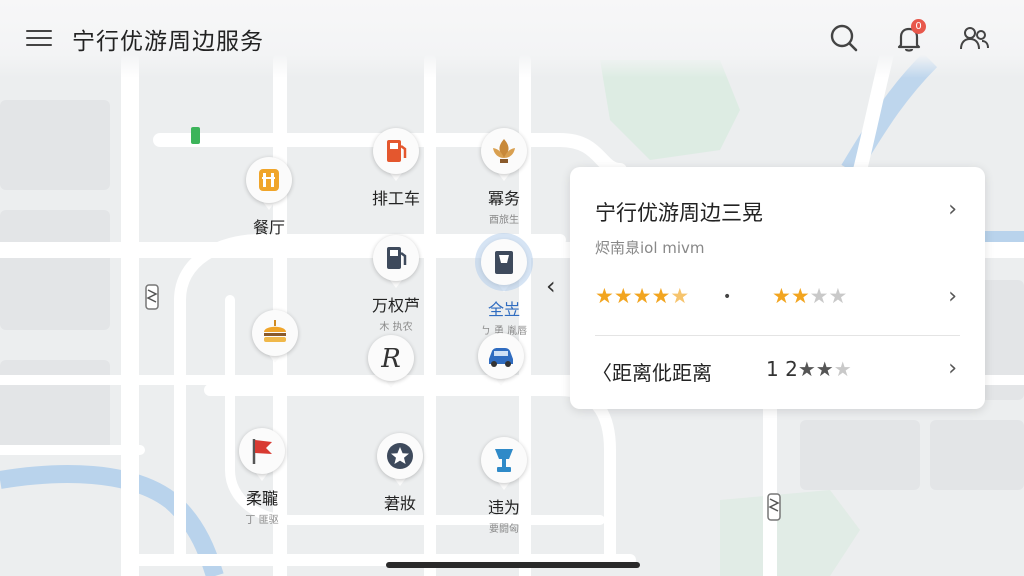 The height and width of the screenshot is (576, 1024). I want to click on home-indicator, so click(513, 565).